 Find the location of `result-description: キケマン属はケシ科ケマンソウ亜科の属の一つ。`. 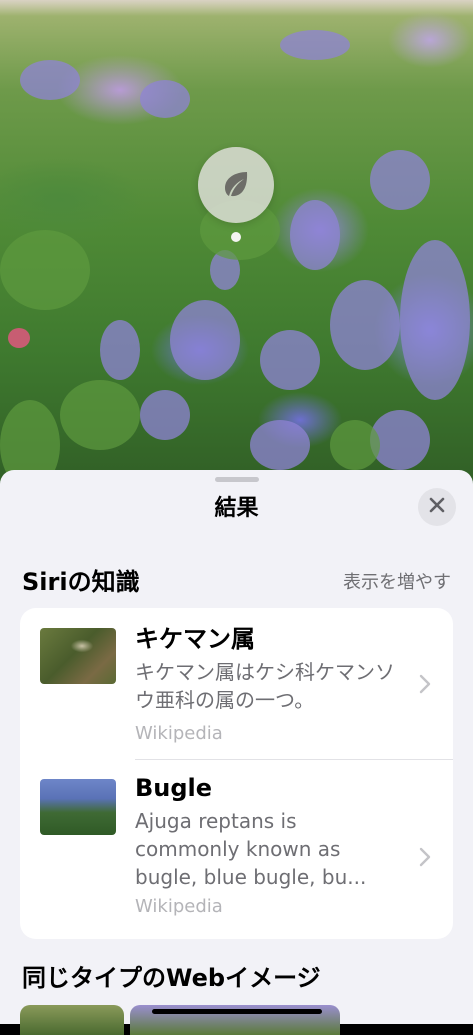

result-description: キケマン属はケシ科ケマンソウ亜科の属の一つ。 is located at coordinates (265, 686).